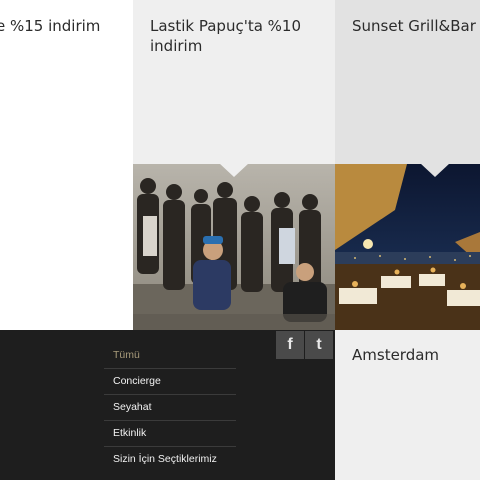  I want to click on facebook-icon: f, so click(290, 345).